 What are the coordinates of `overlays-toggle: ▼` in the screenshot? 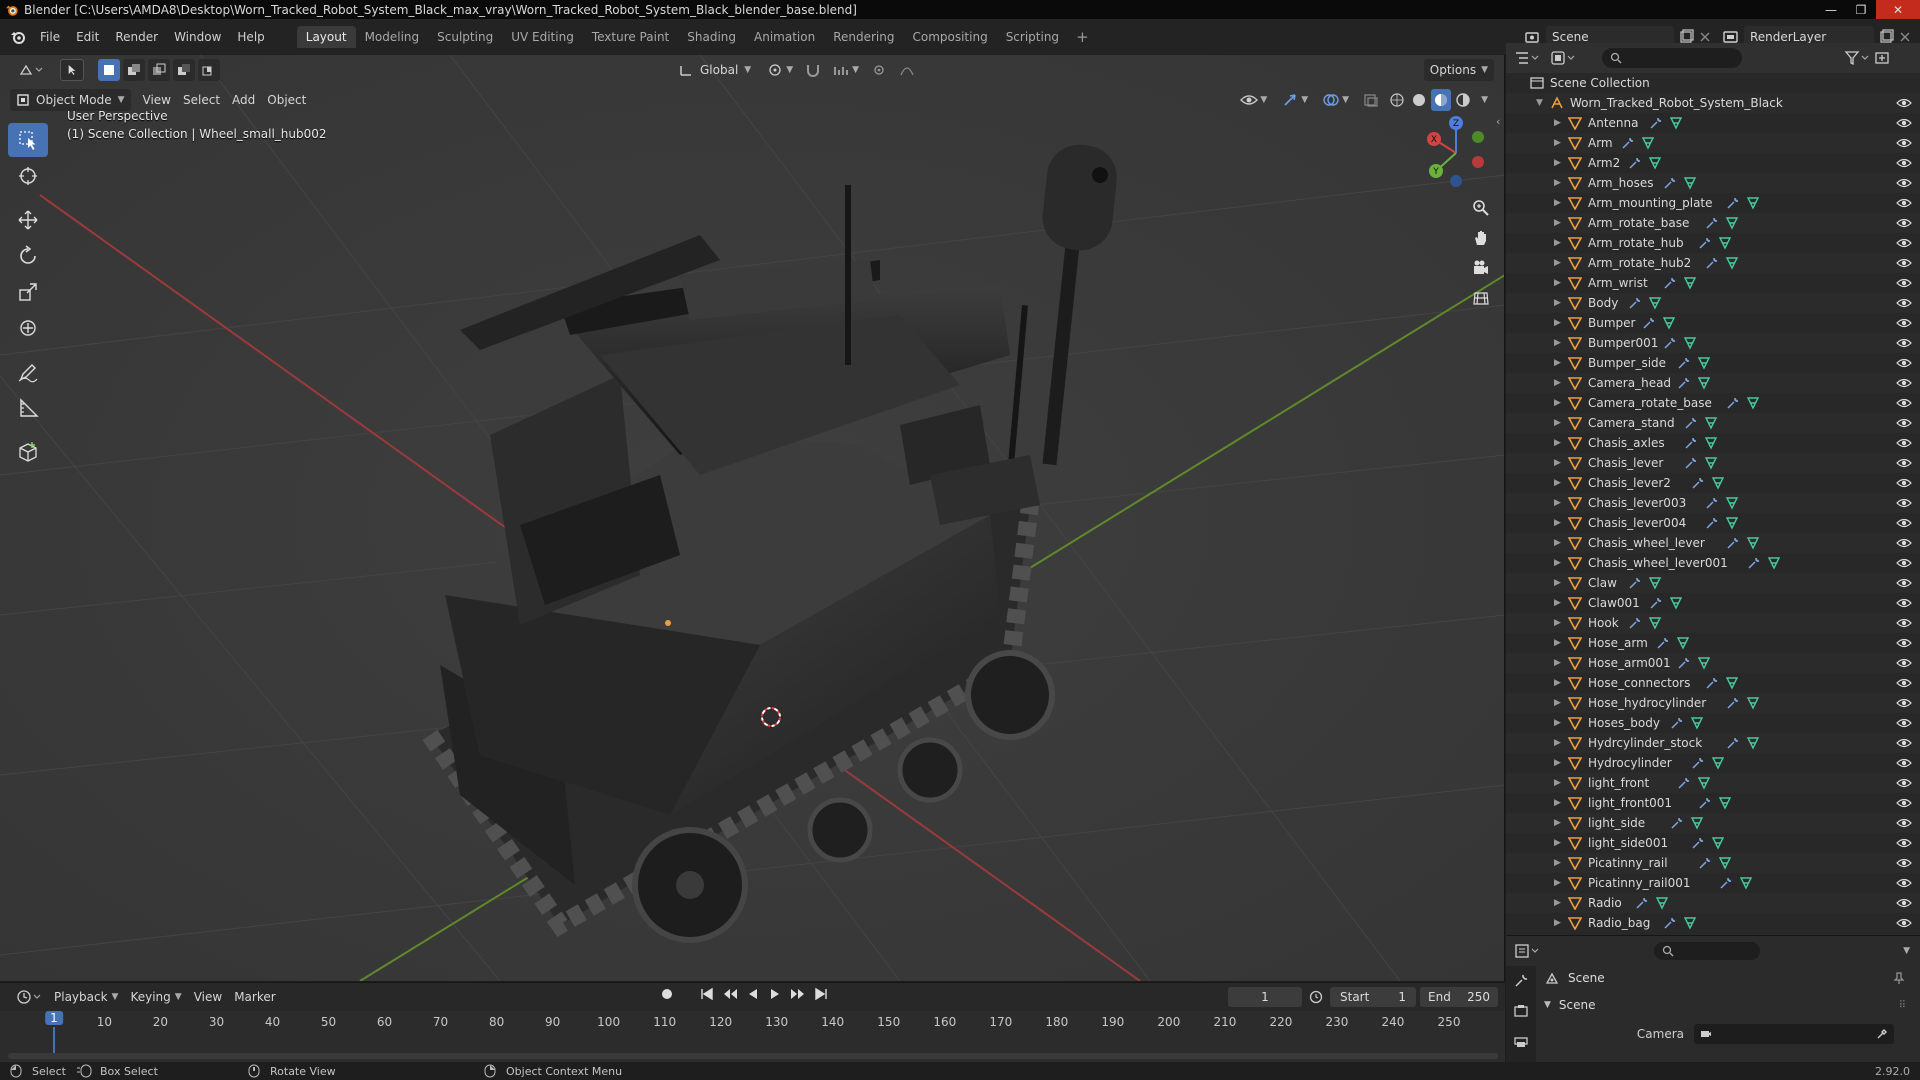 It's located at (1335, 100).